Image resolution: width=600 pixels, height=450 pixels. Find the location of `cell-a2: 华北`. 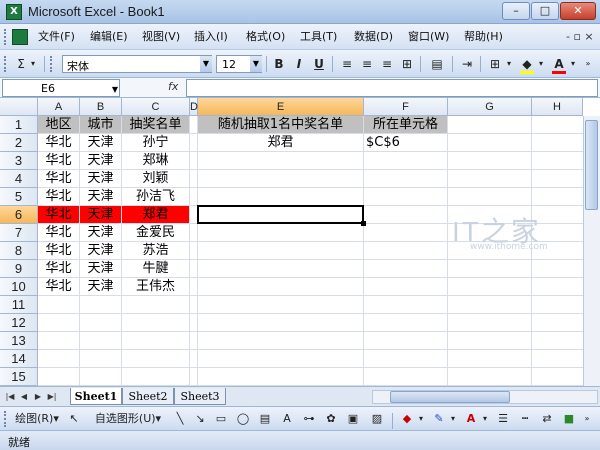

cell-a2: 华北 is located at coordinates (58, 142).